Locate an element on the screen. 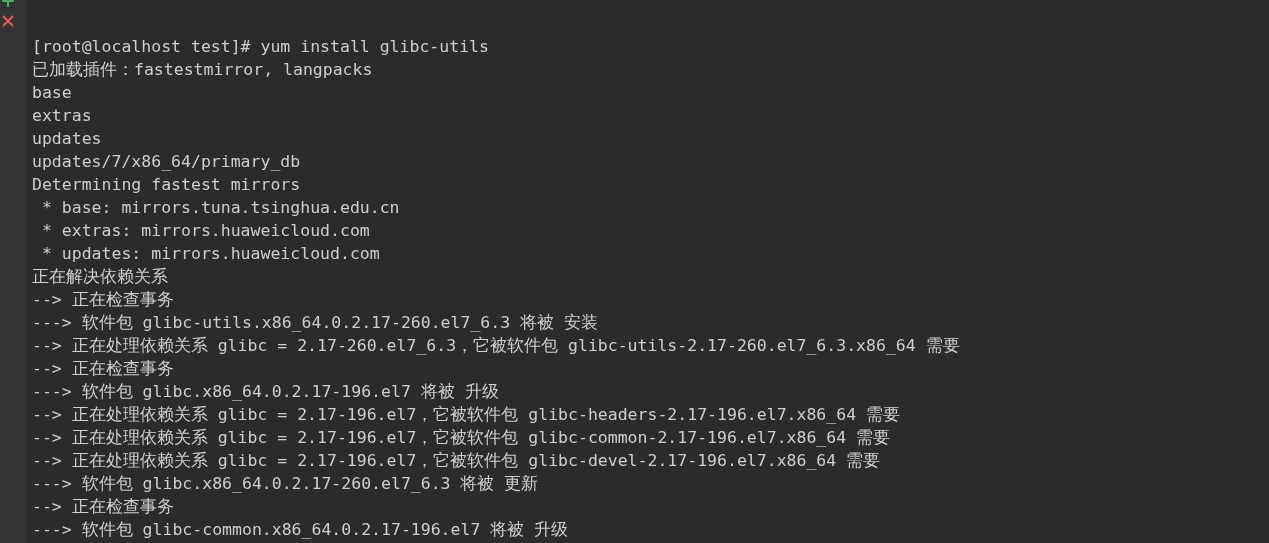  terminal-line: extras is located at coordinates (62, 116).